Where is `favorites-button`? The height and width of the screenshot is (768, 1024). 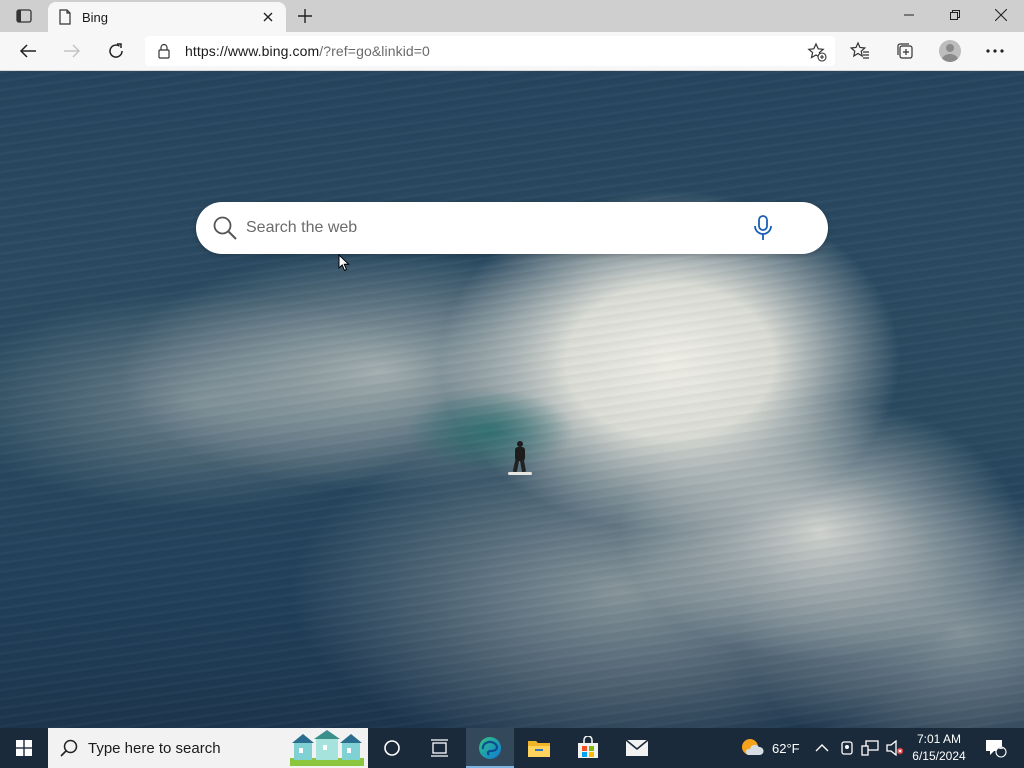 favorites-button is located at coordinates (860, 51).